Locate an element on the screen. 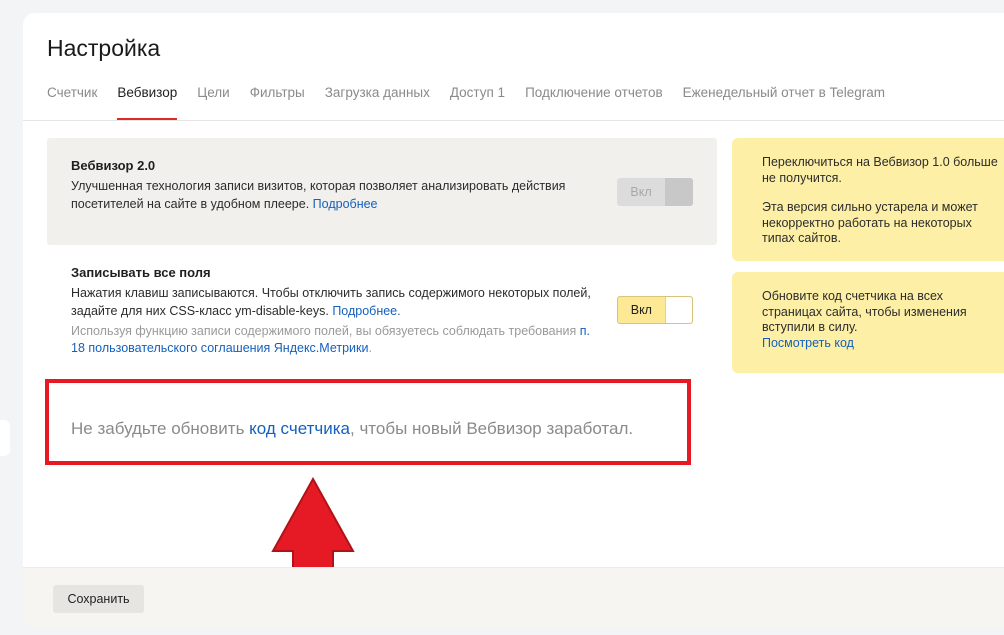 This screenshot has width=1004, height=635. save-button: Сохранить is located at coordinates (98, 599).